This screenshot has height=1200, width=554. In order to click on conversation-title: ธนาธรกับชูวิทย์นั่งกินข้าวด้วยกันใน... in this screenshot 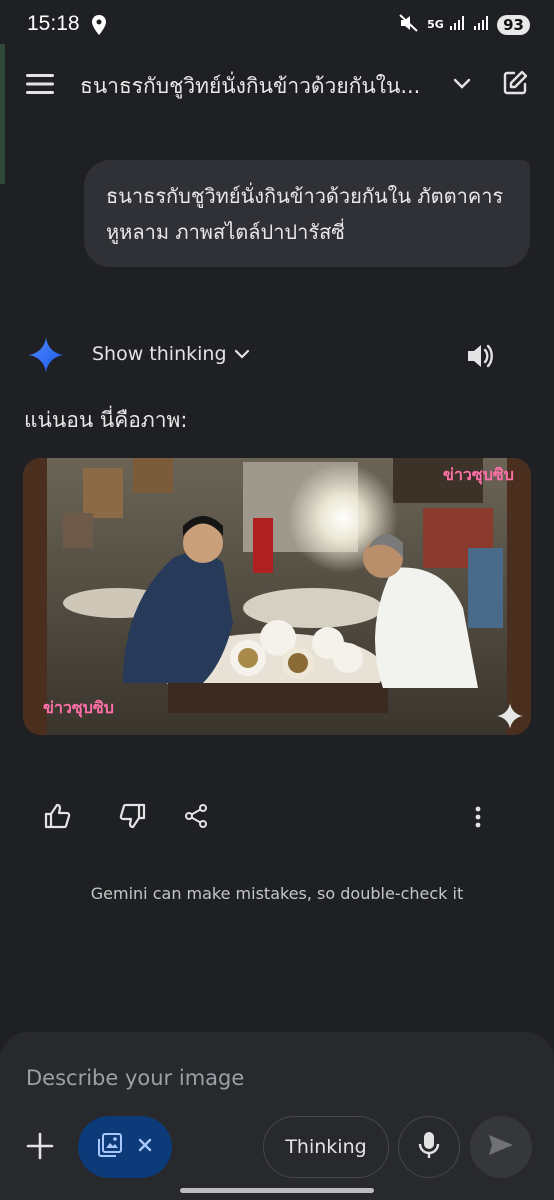, I will do `click(262, 86)`.